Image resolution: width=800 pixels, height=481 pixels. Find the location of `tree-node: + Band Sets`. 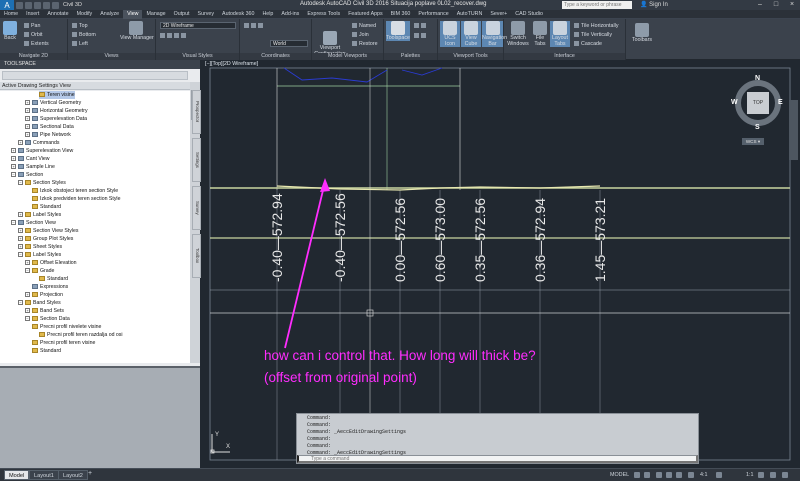

tree-node: + Band Sets is located at coordinates (44, 311).